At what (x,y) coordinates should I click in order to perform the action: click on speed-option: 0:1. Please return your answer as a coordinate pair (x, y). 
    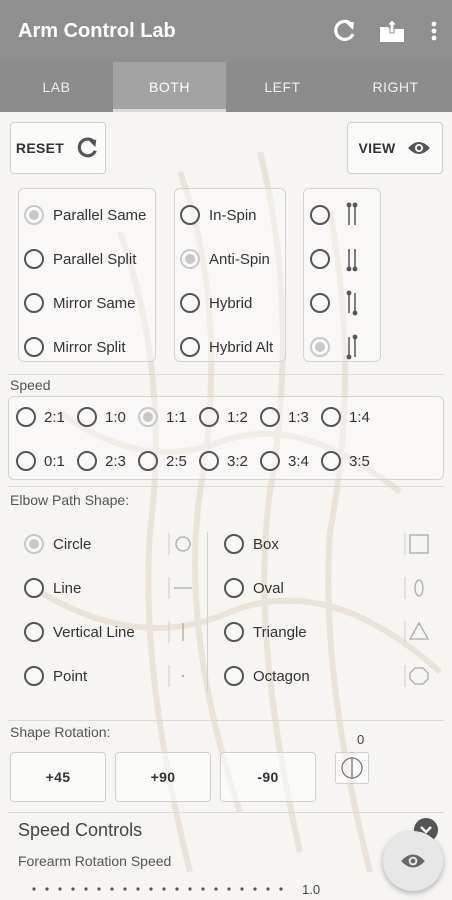
    Looking at the image, I should click on (40, 461).